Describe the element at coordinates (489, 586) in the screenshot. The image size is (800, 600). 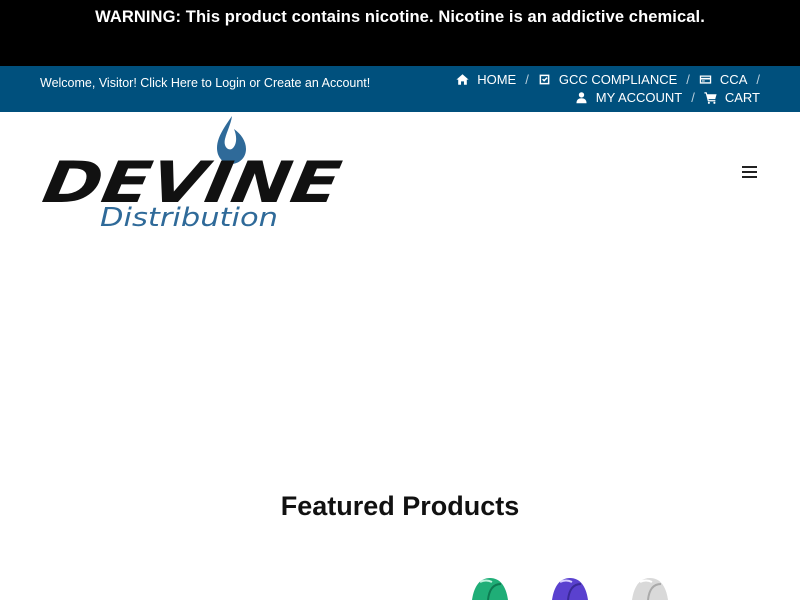
I see `product-image-green-pouch` at that location.